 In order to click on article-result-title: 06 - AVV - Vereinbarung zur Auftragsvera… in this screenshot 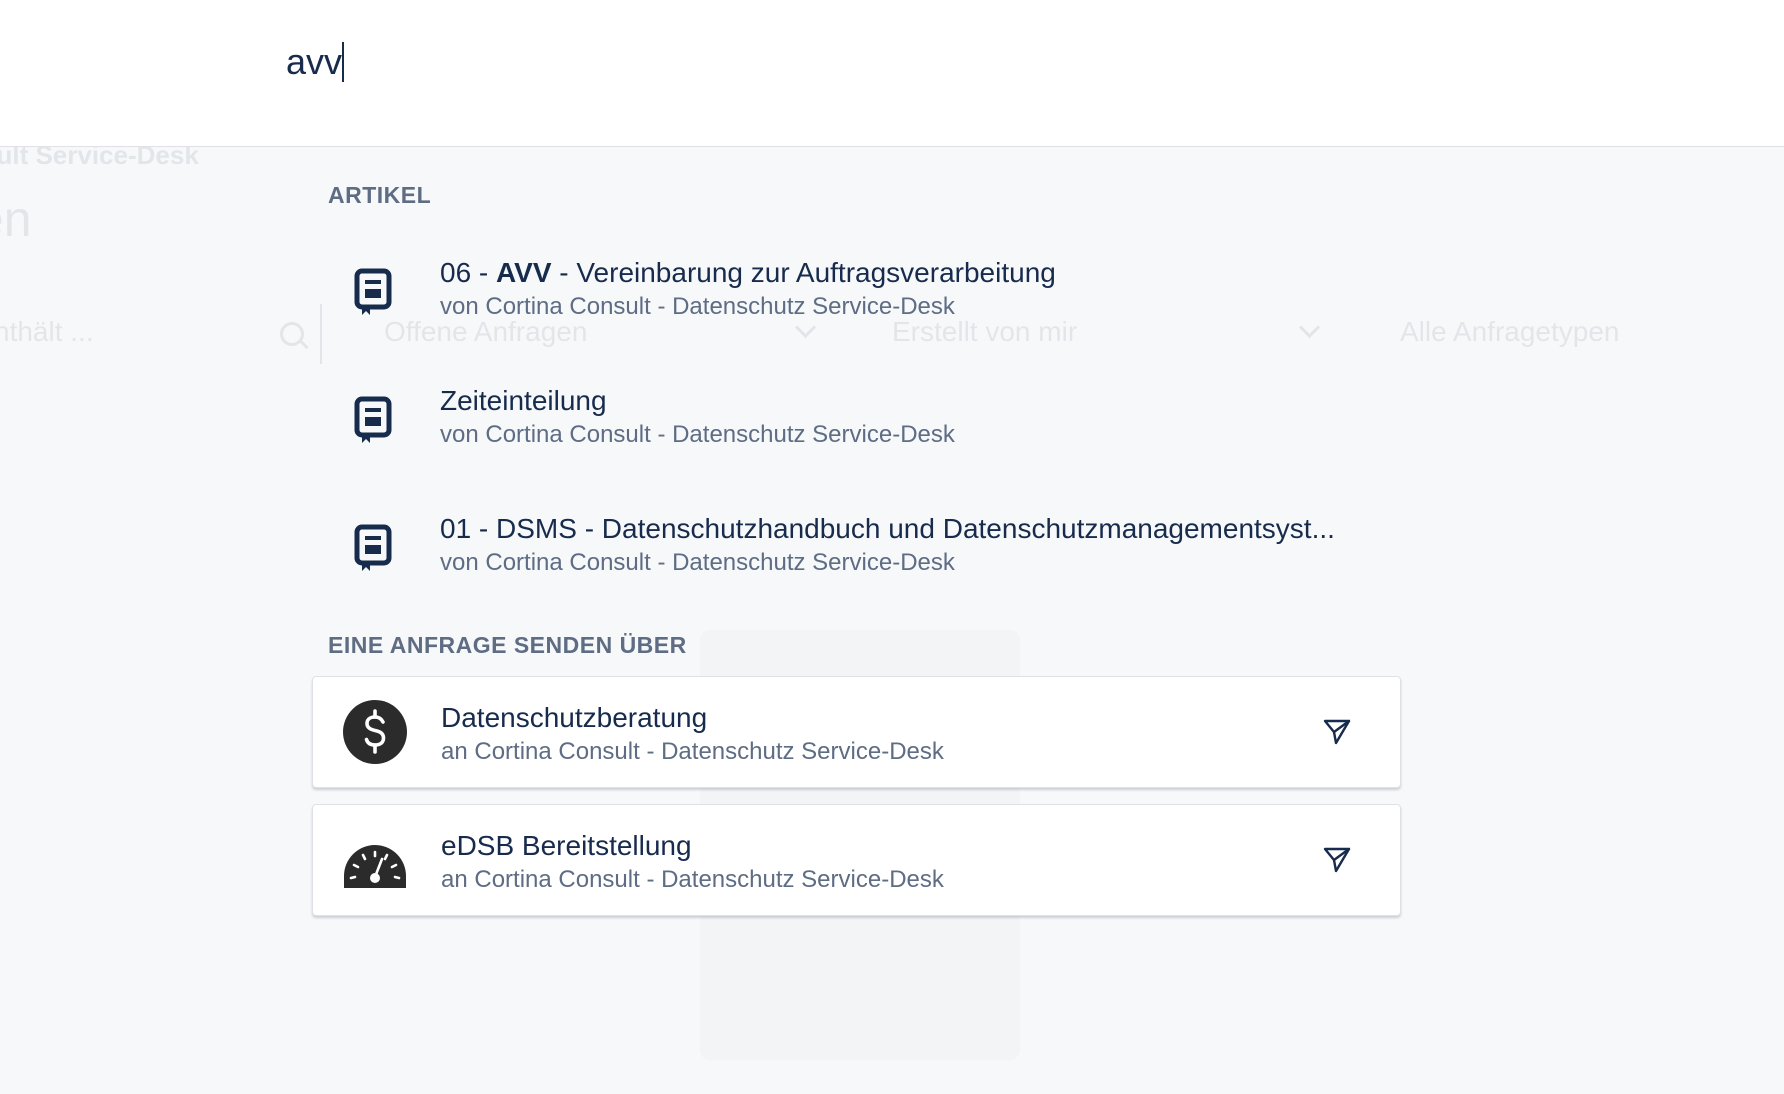, I will do `click(748, 272)`.